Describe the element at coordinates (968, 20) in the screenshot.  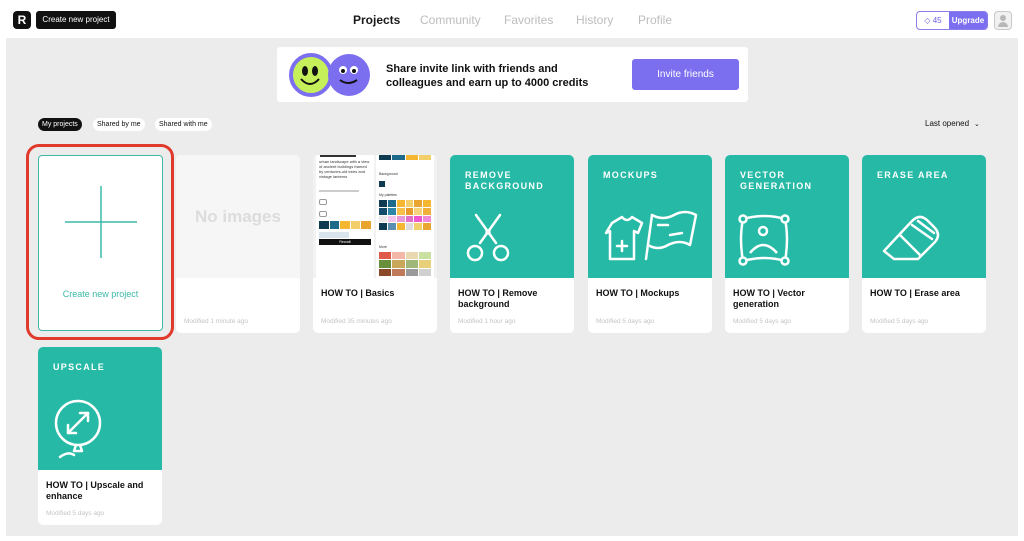
I see `upgrade-button: Upgrade` at that location.